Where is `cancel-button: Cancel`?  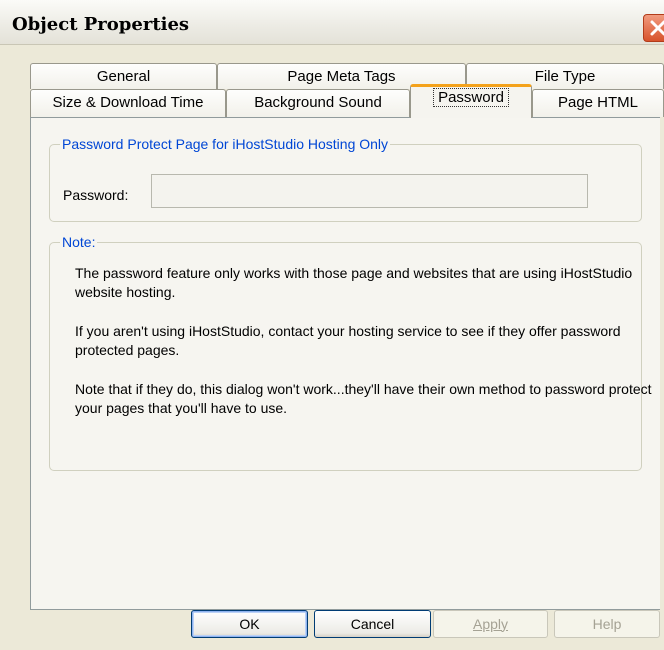
cancel-button: Cancel is located at coordinates (372, 624).